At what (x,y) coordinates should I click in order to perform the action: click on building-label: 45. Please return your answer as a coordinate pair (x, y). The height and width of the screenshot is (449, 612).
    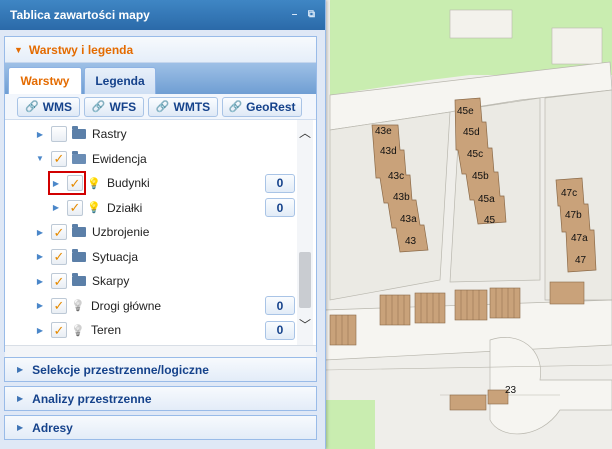
    Looking at the image, I should click on (490, 220).